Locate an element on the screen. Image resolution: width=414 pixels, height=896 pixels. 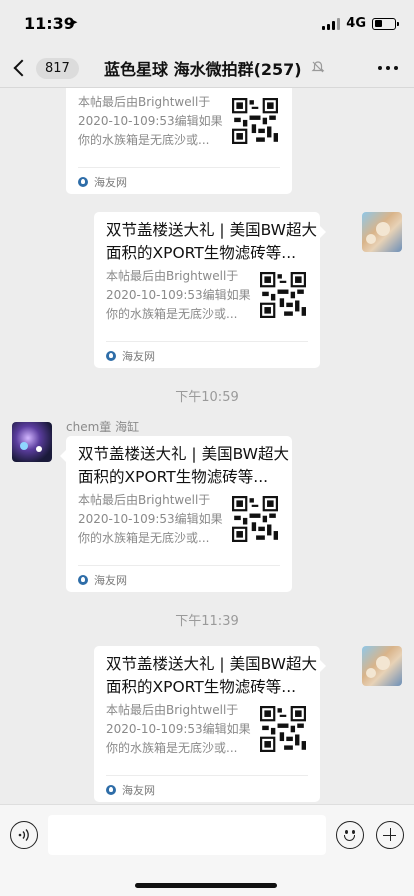
emoji-icon is located at coordinates (350, 835).